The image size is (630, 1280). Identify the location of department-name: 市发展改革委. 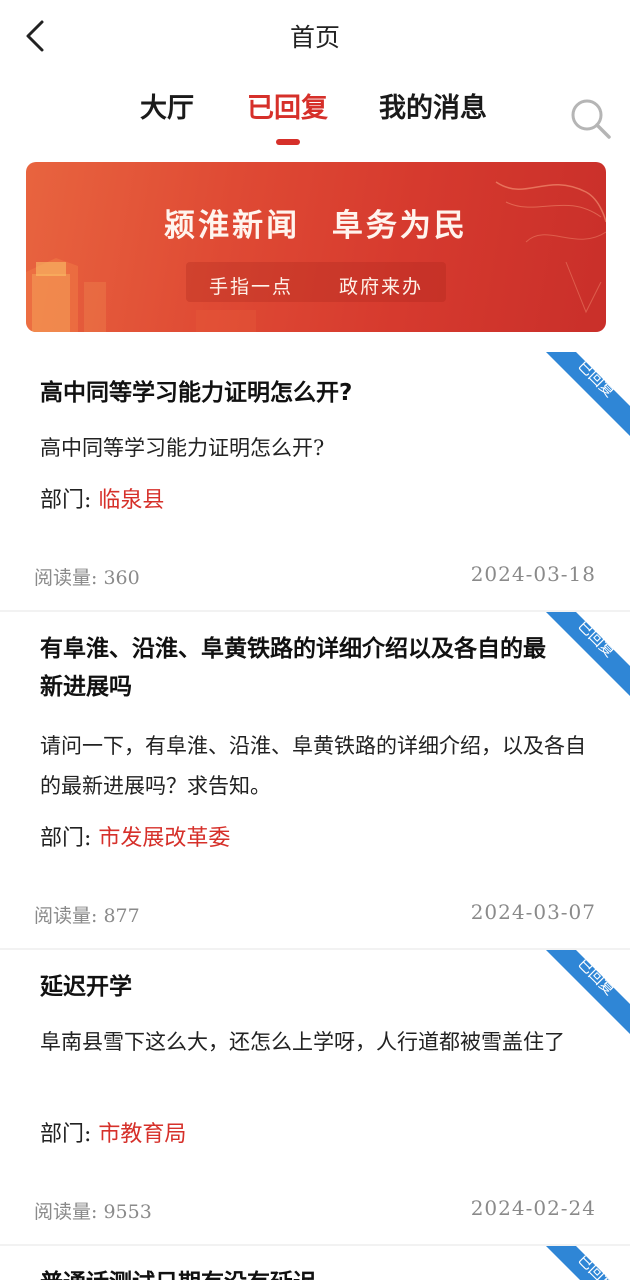
(164, 838).